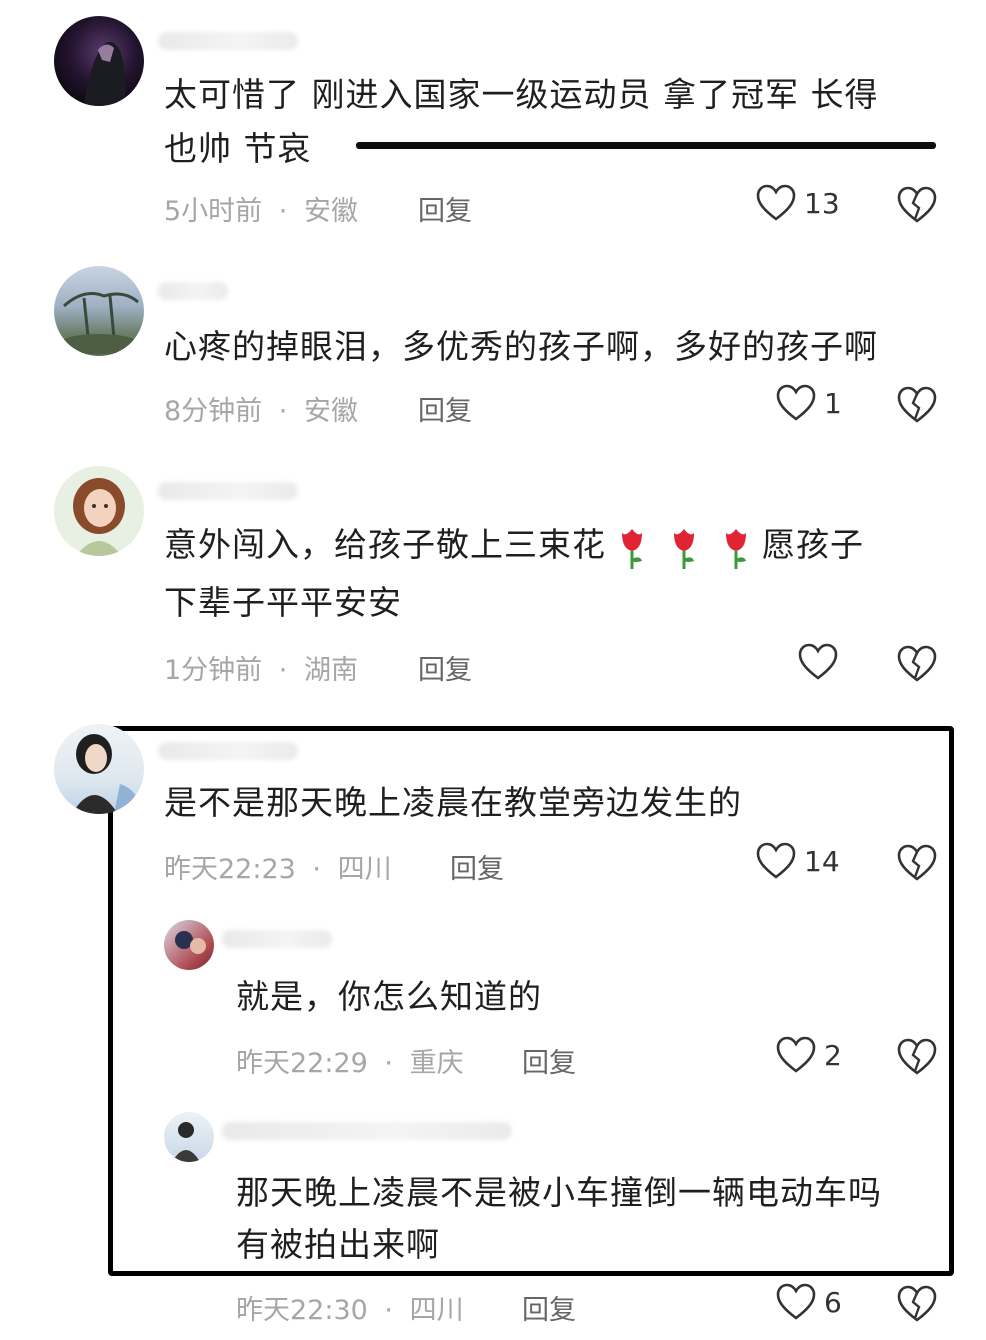 This screenshot has width=986, height=1340. Describe the element at coordinates (302, 1063) in the screenshot. I see `reply-time: 昨天22:29` at that location.